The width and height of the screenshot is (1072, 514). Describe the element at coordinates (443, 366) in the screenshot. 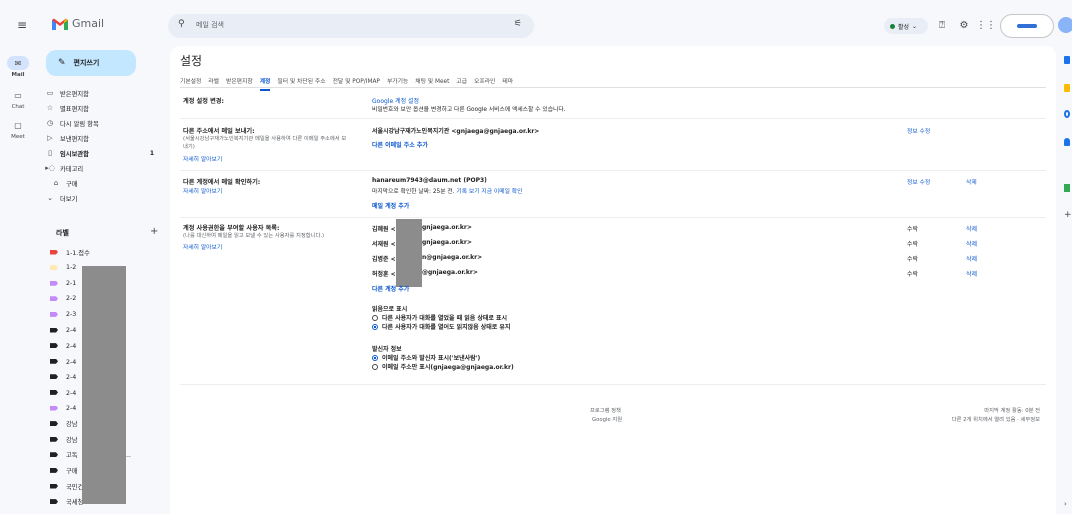

I see `sender-option-2: 이메일 주소만 표시(gnjaega@gnjaega.or.kr)` at that location.